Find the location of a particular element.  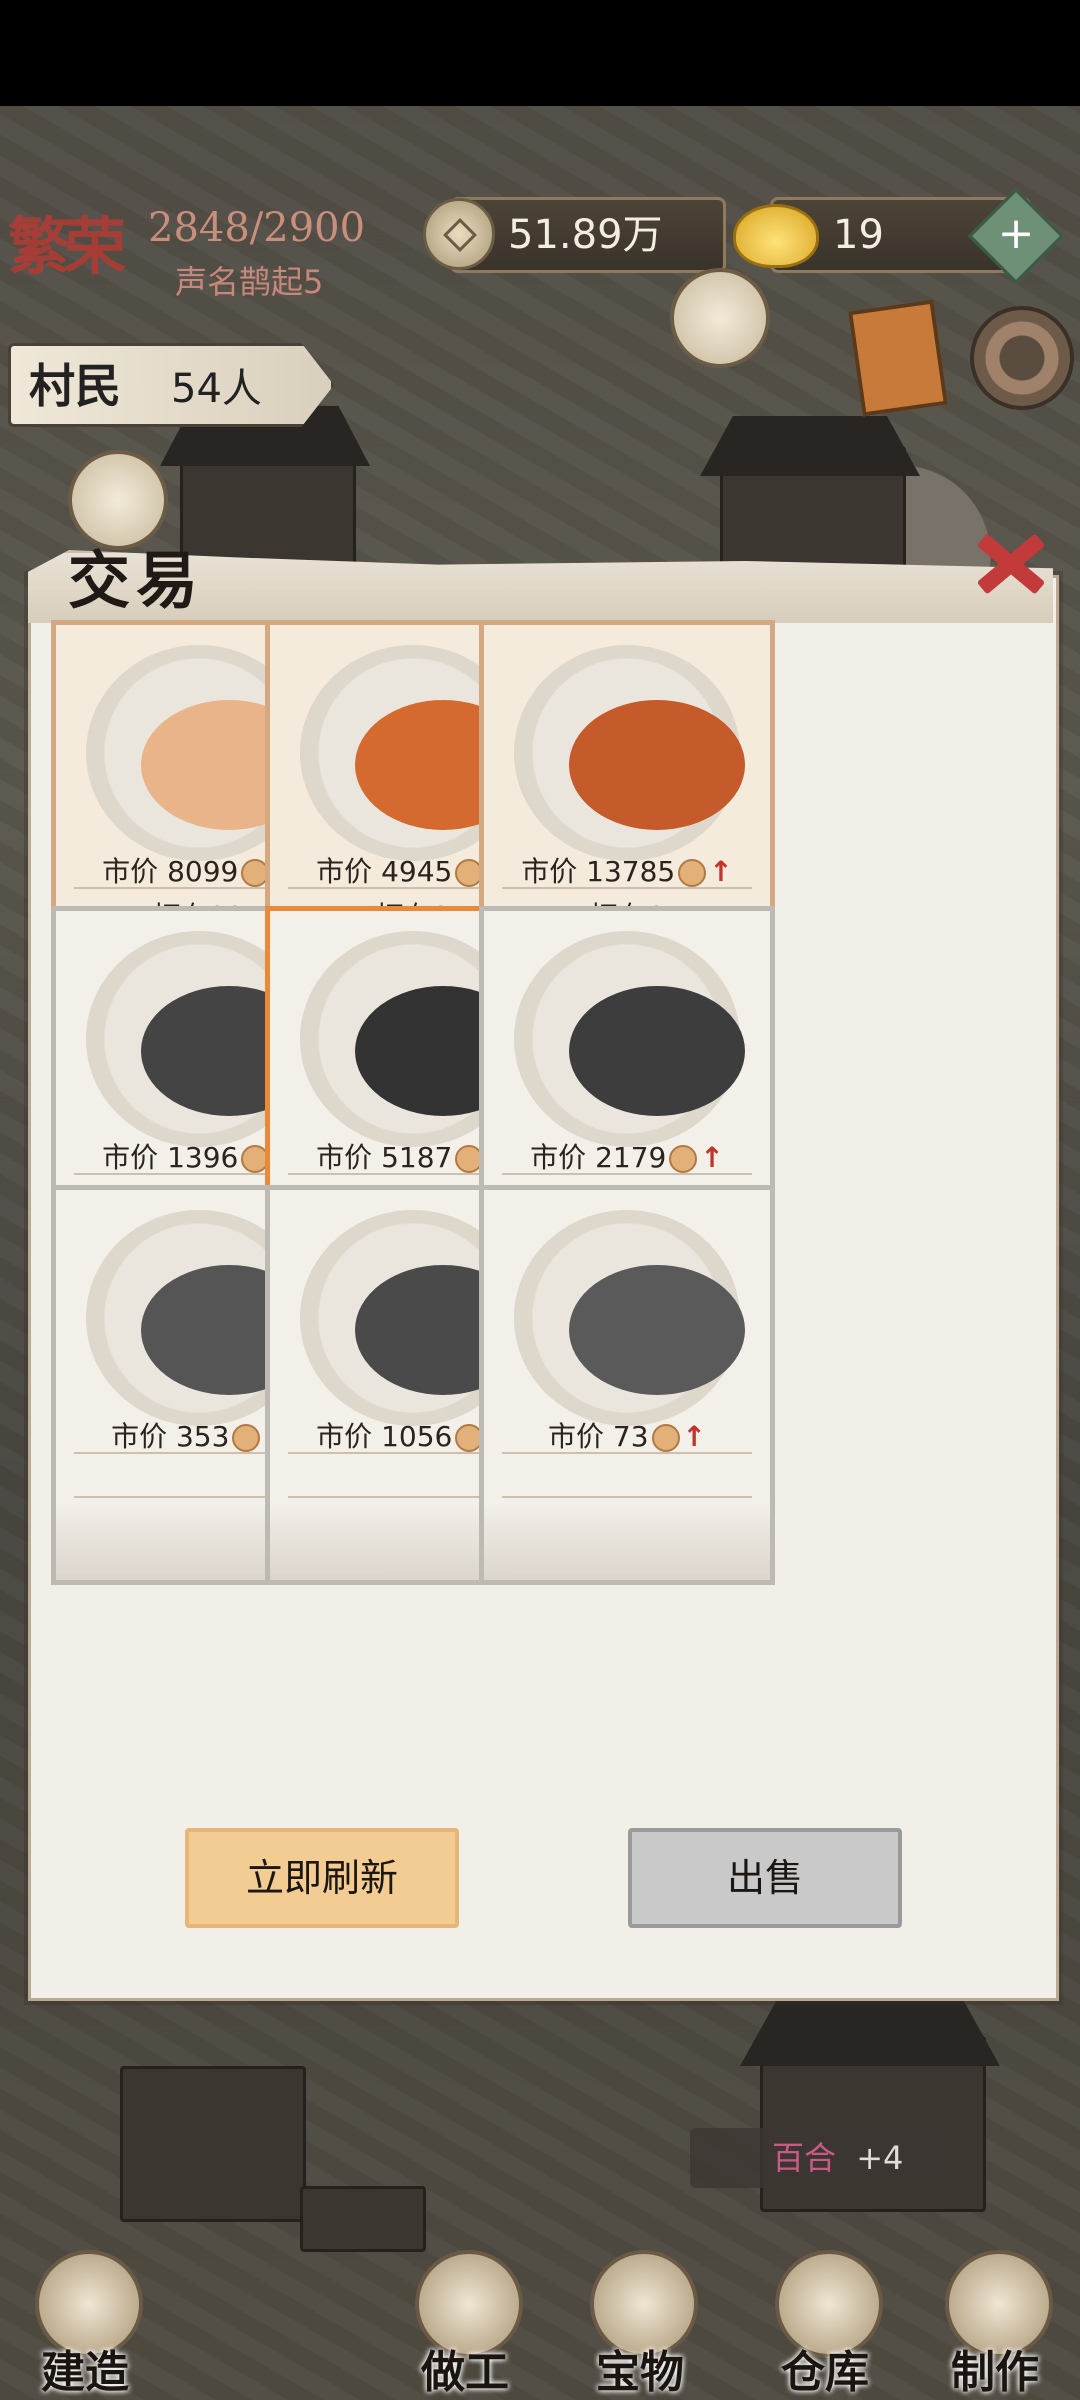

nav-build: 建造 is located at coordinates (85, 2325).